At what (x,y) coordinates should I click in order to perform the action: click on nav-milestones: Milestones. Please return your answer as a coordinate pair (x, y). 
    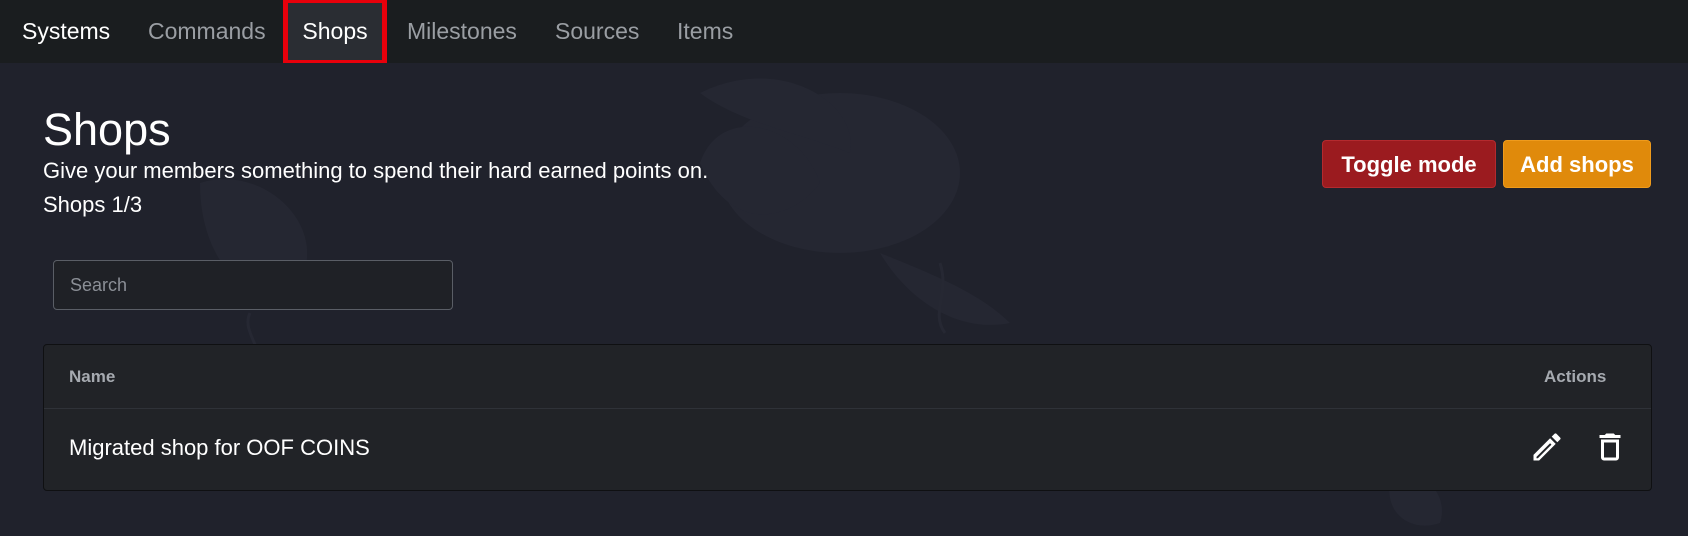
    Looking at the image, I should click on (462, 31).